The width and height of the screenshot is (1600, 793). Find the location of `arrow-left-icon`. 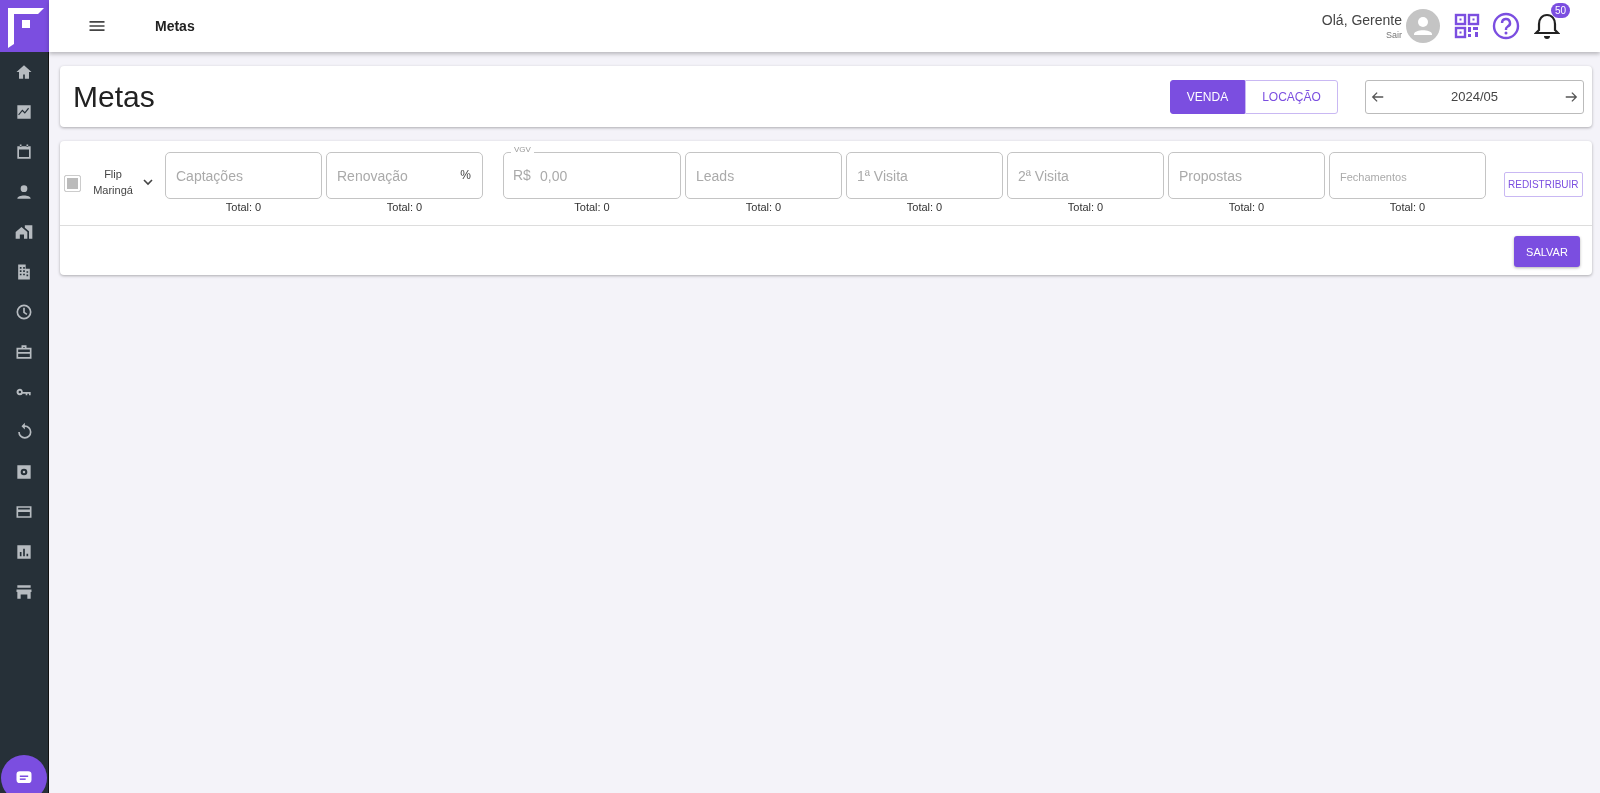

arrow-left-icon is located at coordinates (1378, 96).